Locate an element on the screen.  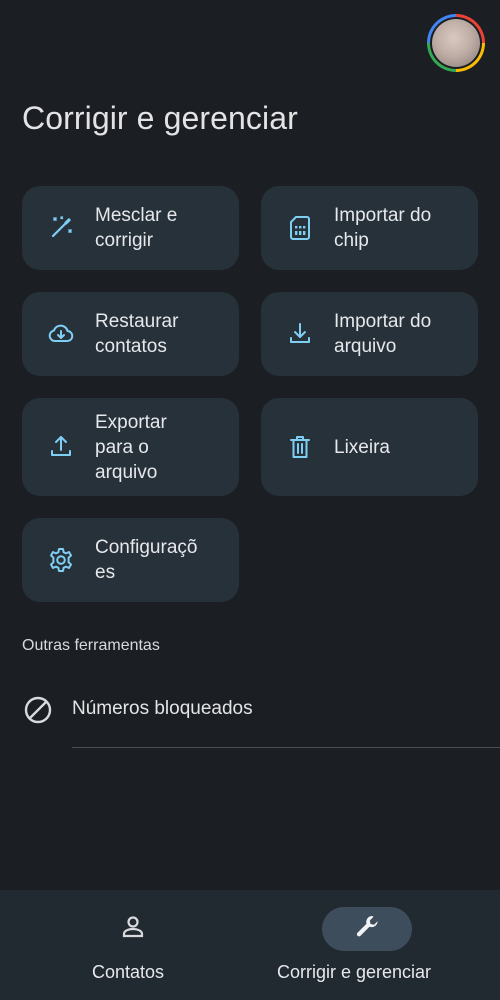
bottom-navigation: Contatos Corrigir e gerenciar is located at coordinates (250, 945).